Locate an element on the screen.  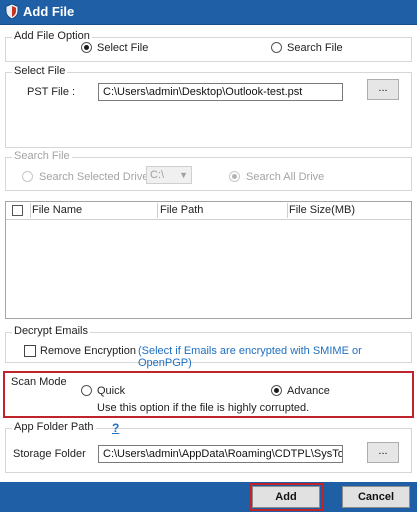
column-file-name: File Name is located at coordinates (57, 210).